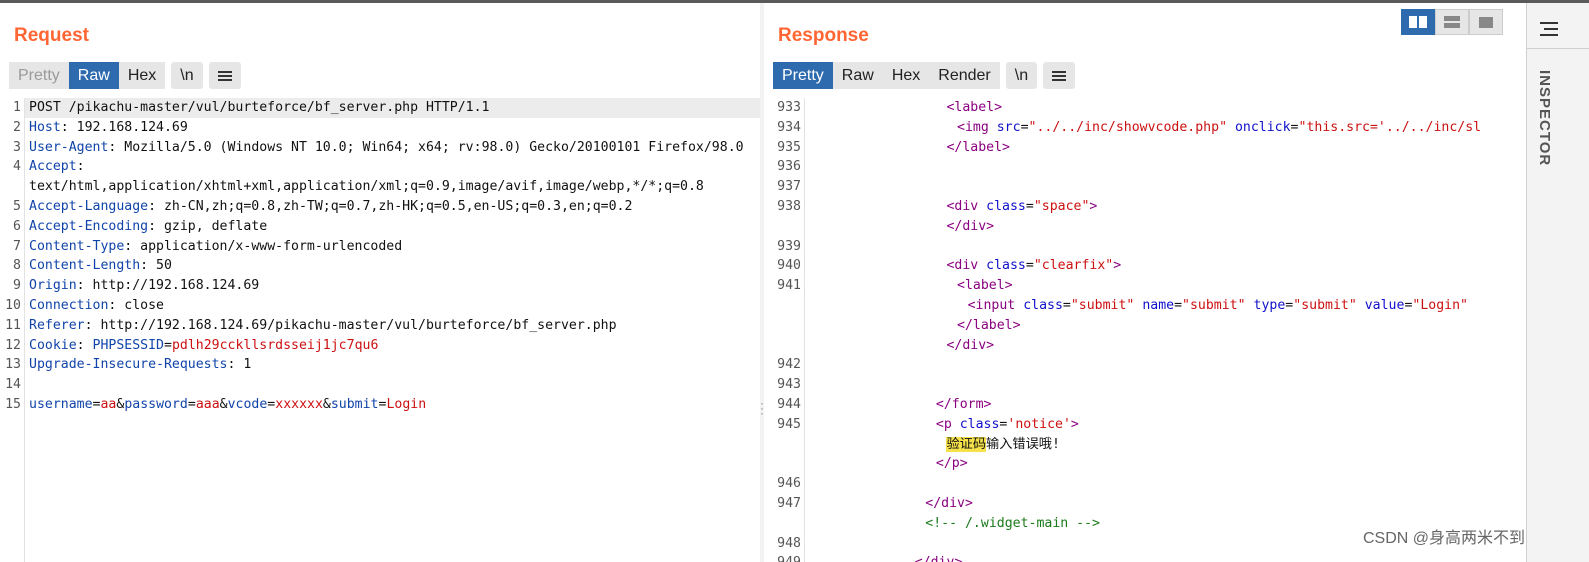 The image size is (1589, 562). Describe the element at coordinates (1544, 118) in the screenshot. I see `inspector-label: INSPECTOR` at that location.